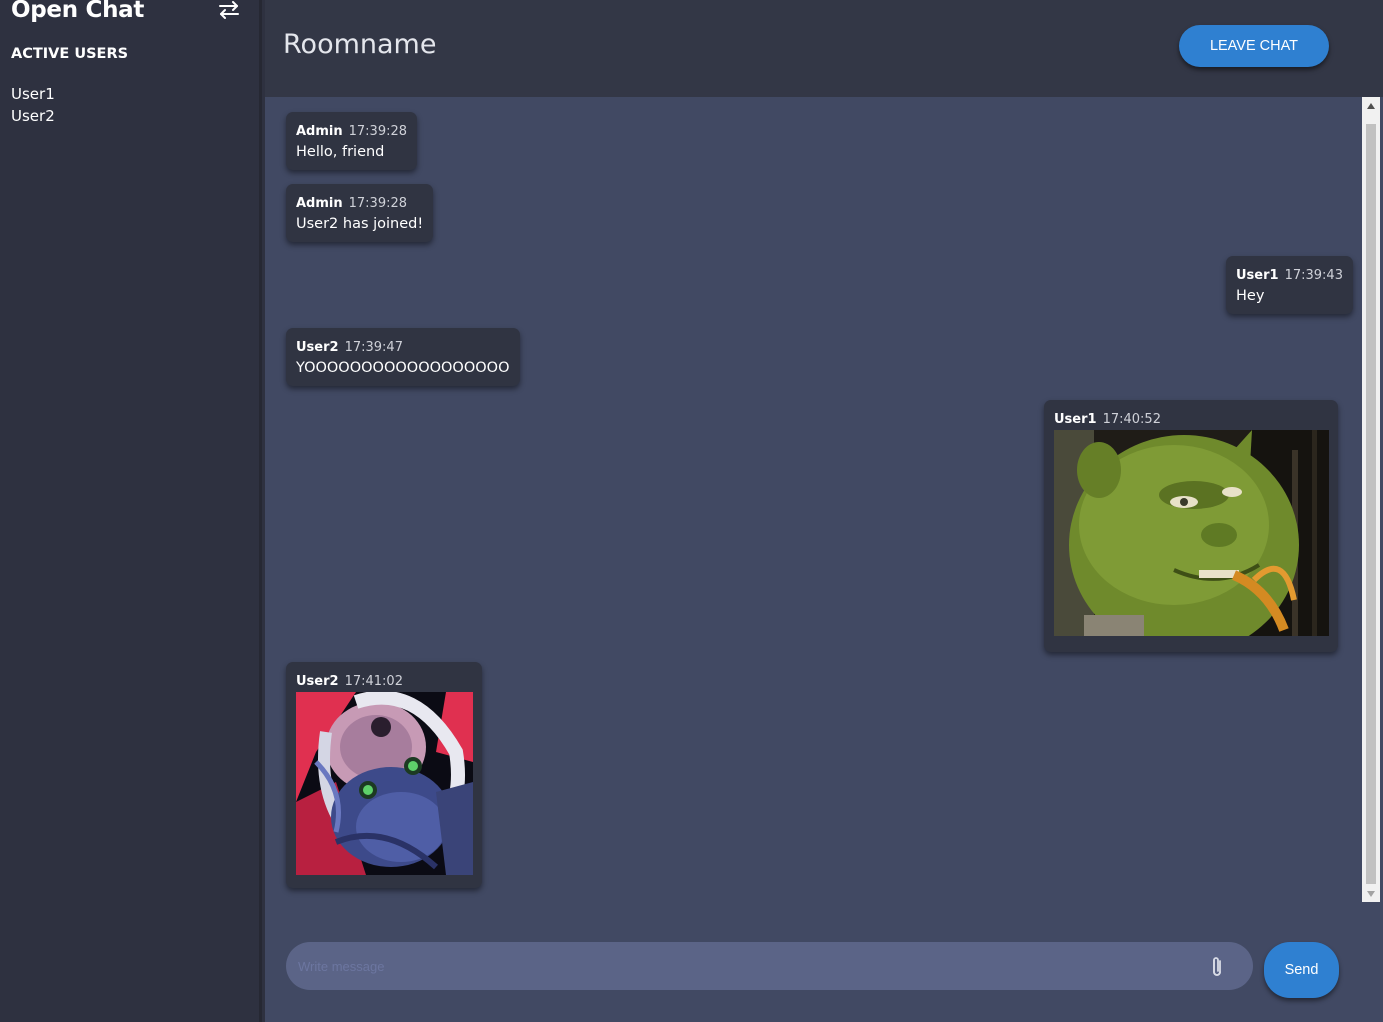 The image size is (1383, 1022). I want to click on message-time: 17:39:47, so click(373, 347).